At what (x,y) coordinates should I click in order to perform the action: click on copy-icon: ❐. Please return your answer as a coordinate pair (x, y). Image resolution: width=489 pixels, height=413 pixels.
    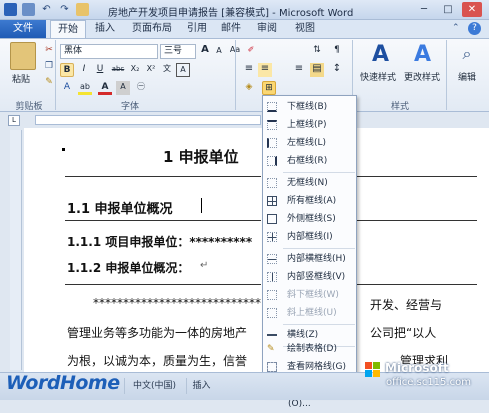
    Looking at the image, I should click on (49, 67).